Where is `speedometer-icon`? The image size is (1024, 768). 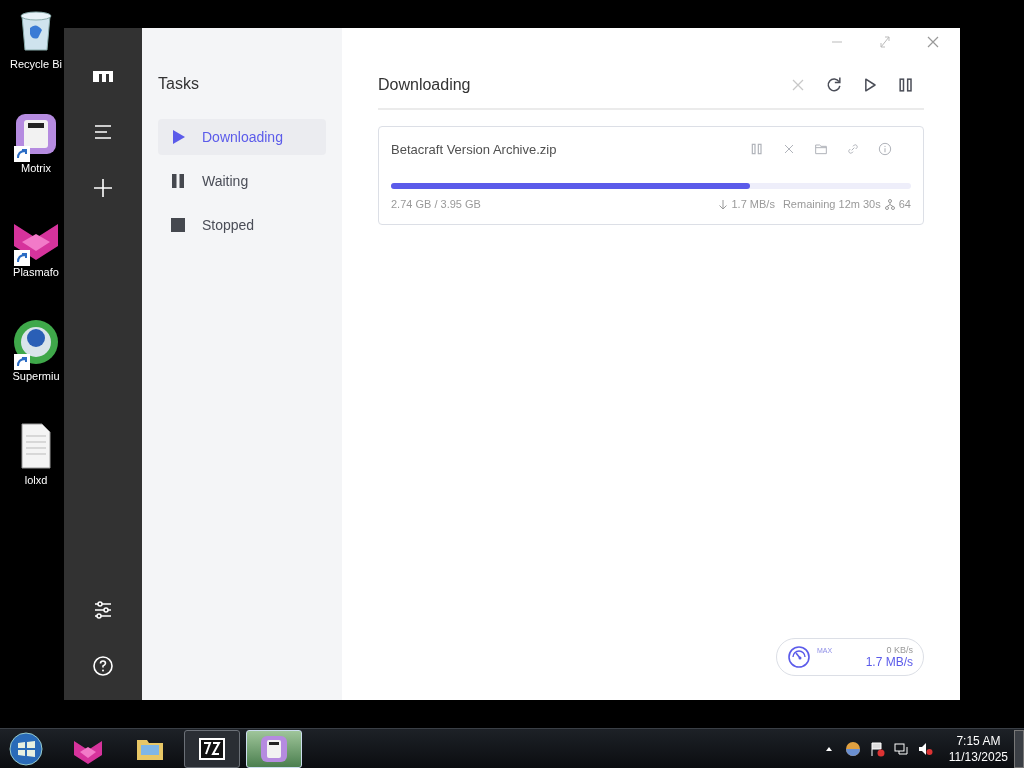 speedometer-icon is located at coordinates (799, 657).